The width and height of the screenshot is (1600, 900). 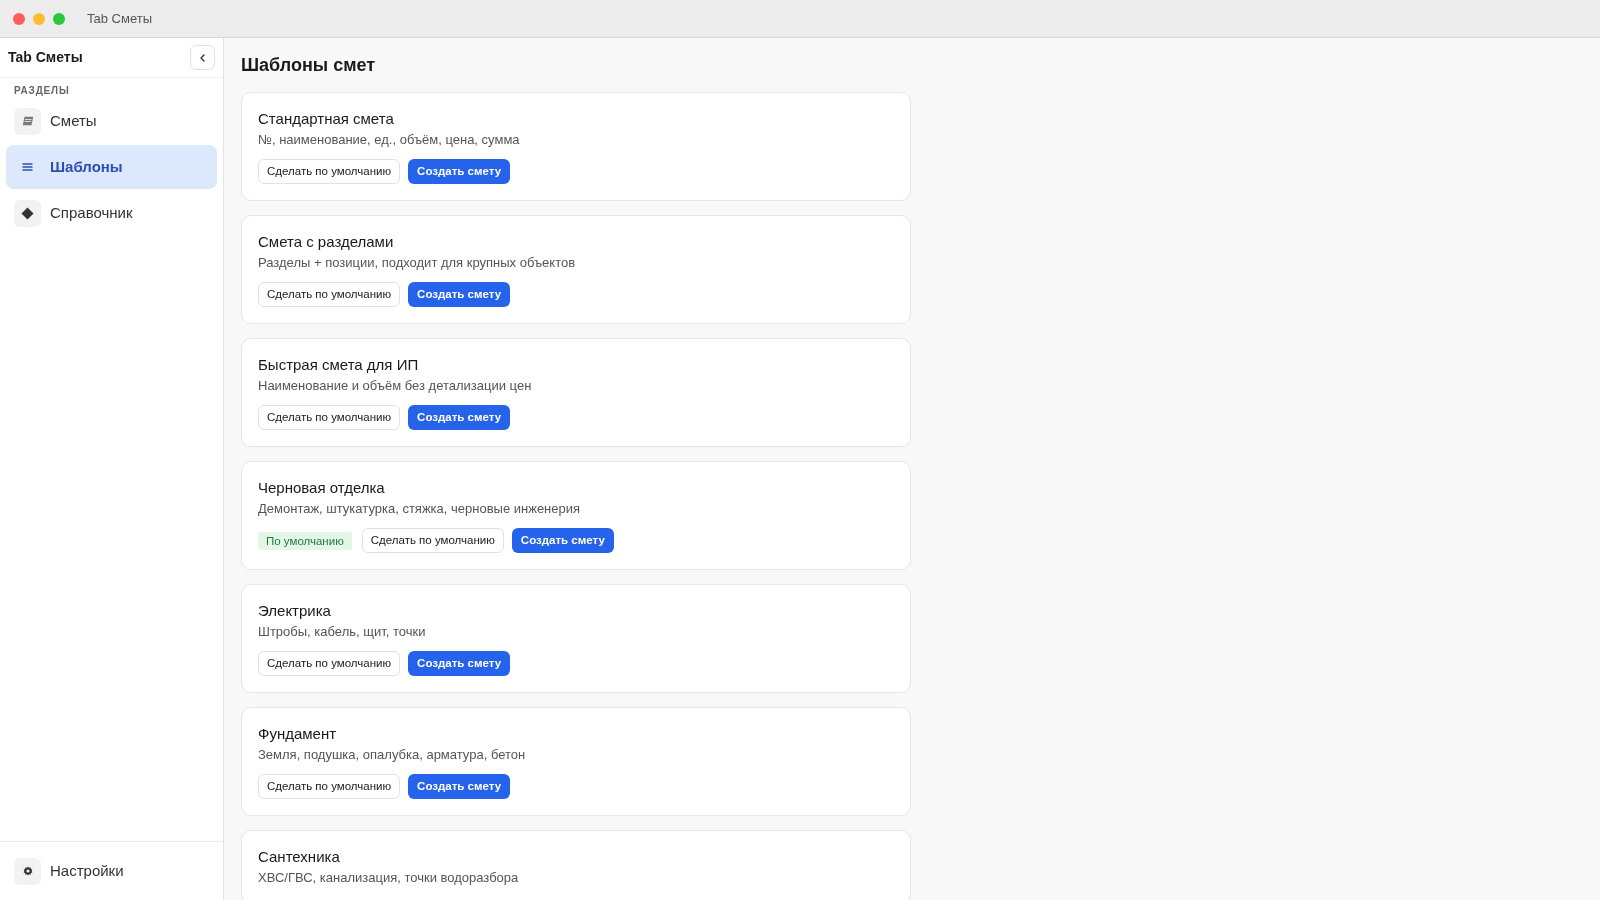 I want to click on maximize-button, so click(x=59, y=18).